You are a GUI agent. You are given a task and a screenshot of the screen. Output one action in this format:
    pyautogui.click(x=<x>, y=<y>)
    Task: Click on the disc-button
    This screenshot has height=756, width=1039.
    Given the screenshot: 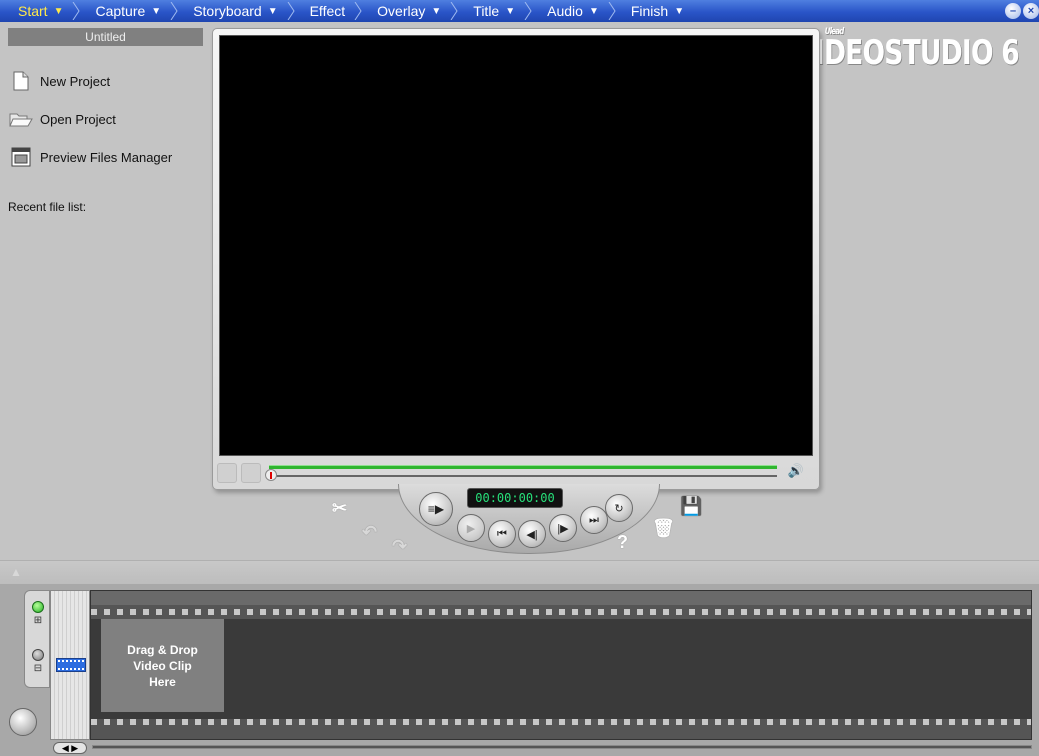 What is the action you would take?
    pyautogui.click(x=23, y=722)
    